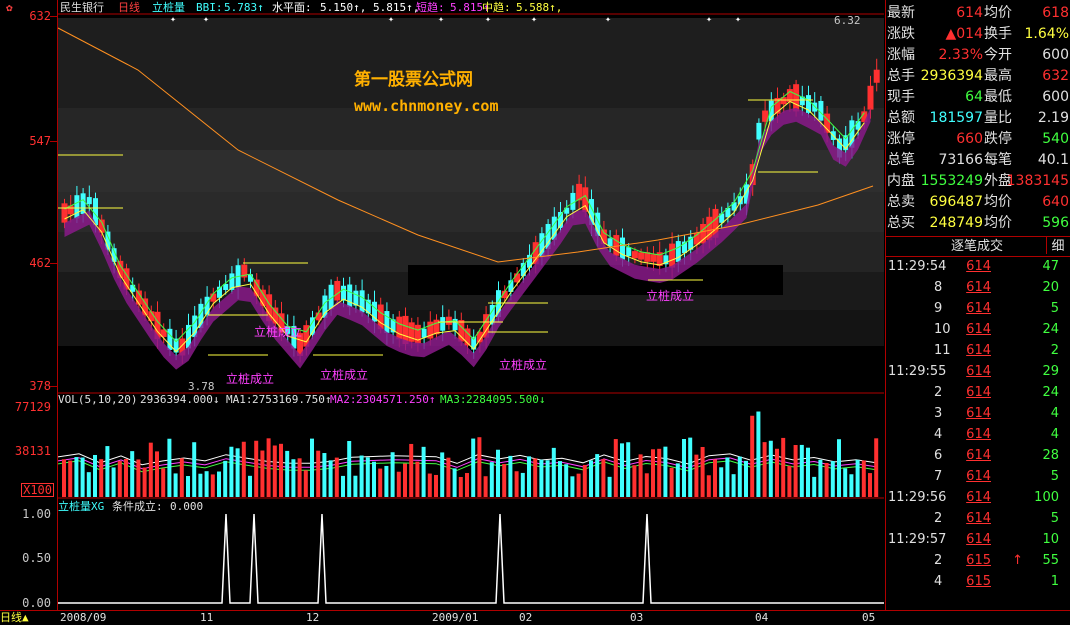 The width and height of the screenshot is (1070, 625). What do you see at coordinates (455, 617) in the screenshot?
I see `time-tick: 2009/01` at bounding box center [455, 617].